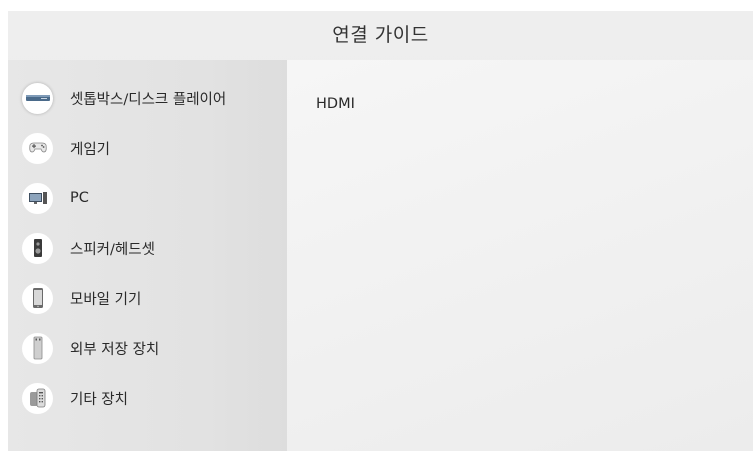 Image resolution: width=753 pixels, height=451 pixels. I want to click on header: 연결 가이드, so click(380, 33).